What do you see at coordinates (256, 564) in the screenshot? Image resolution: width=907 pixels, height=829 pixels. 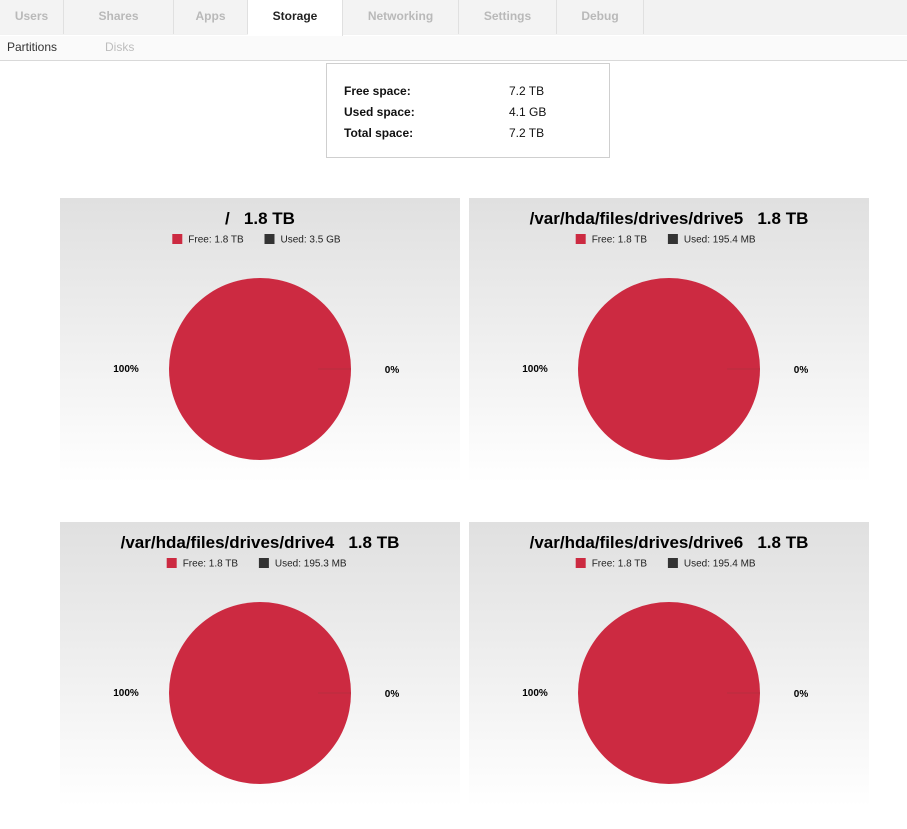 I see `chart-legend: Free: 1.8 TB Used: 195.3 MB` at bounding box center [256, 564].